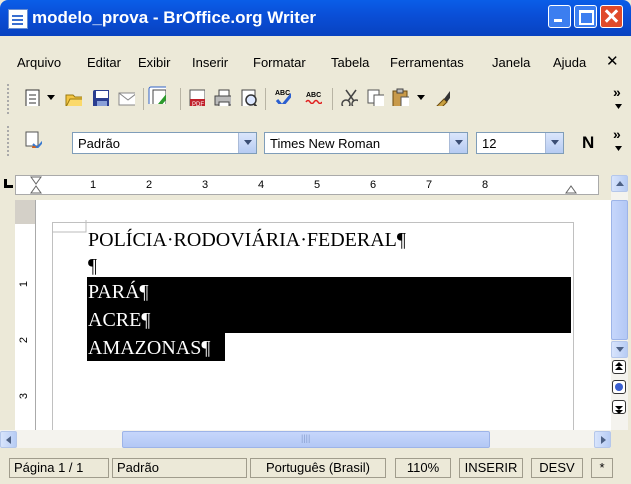 The width and height of the screenshot is (631, 484). What do you see at coordinates (619, 349) in the screenshot?
I see `scroll-down-button` at bounding box center [619, 349].